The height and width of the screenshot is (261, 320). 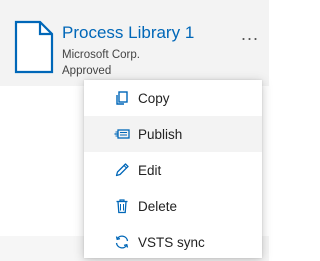 I want to click on menu-item-delete: Delete, so click(x=173, y=206).